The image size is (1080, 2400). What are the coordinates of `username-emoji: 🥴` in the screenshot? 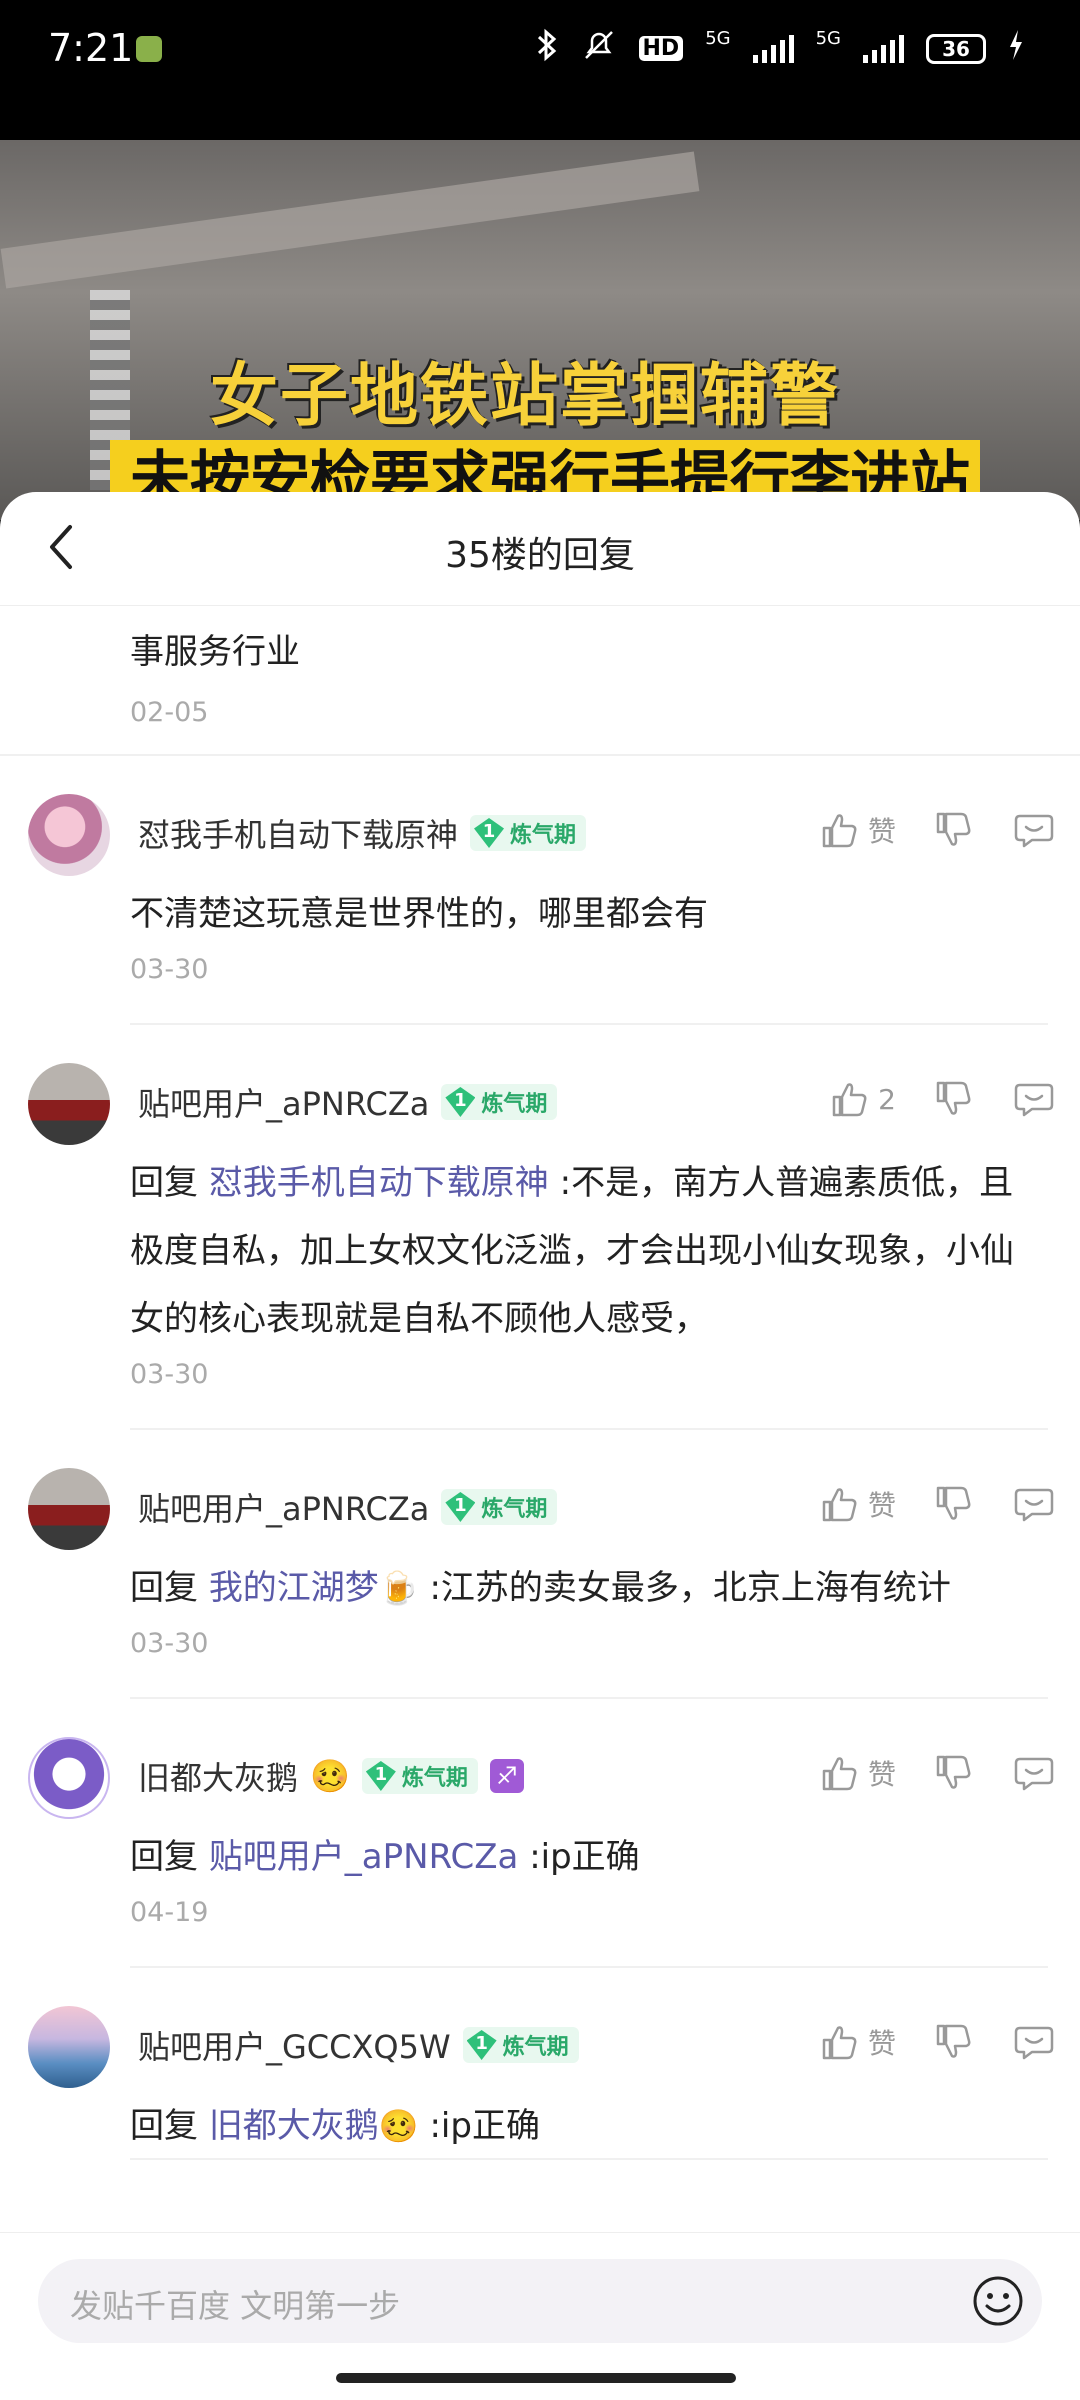 It's located at (330, 1776).